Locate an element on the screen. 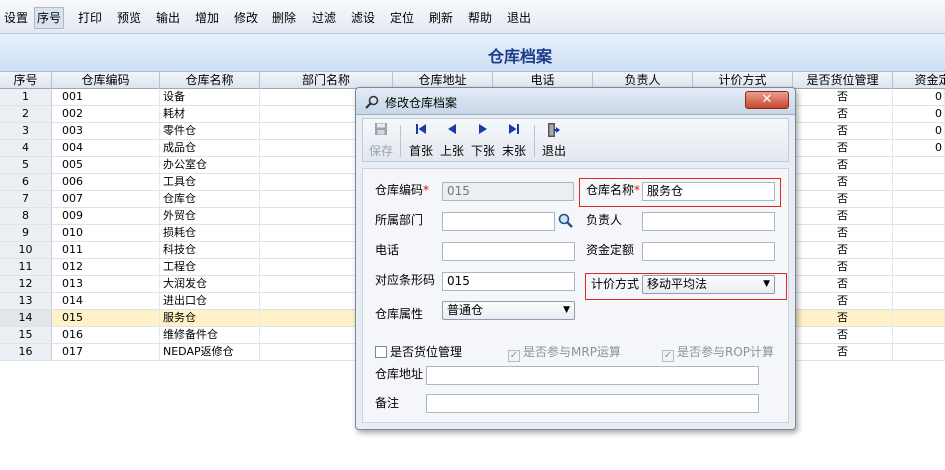 This screenshot has width=945, height=470. cell-name: 设备 is located at coordinates (210, 97).